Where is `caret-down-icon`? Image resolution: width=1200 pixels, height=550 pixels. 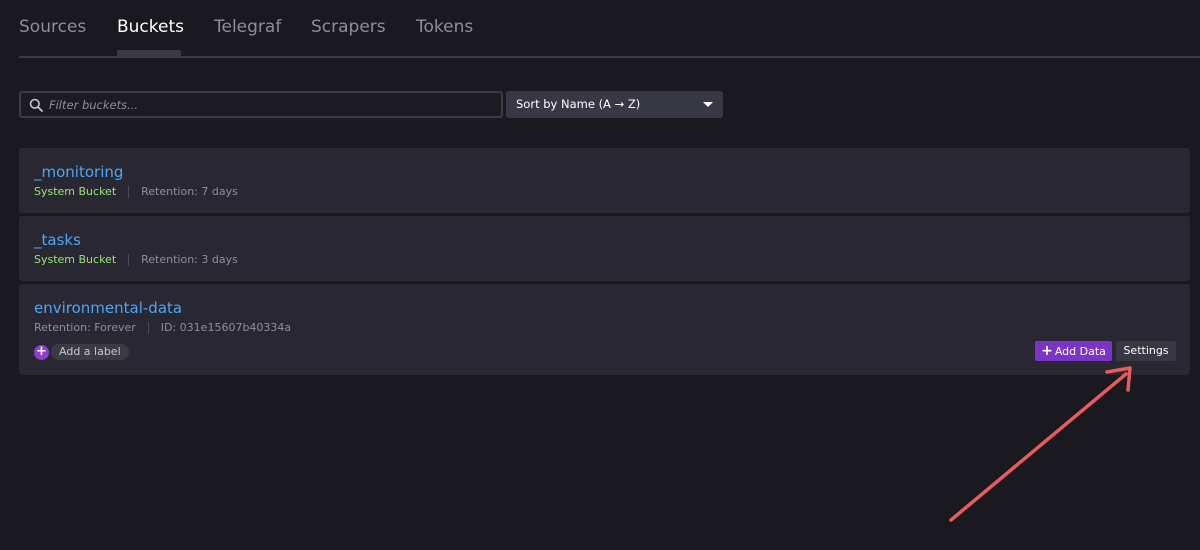 caret-down-icon is located at coordinates (708, 104).